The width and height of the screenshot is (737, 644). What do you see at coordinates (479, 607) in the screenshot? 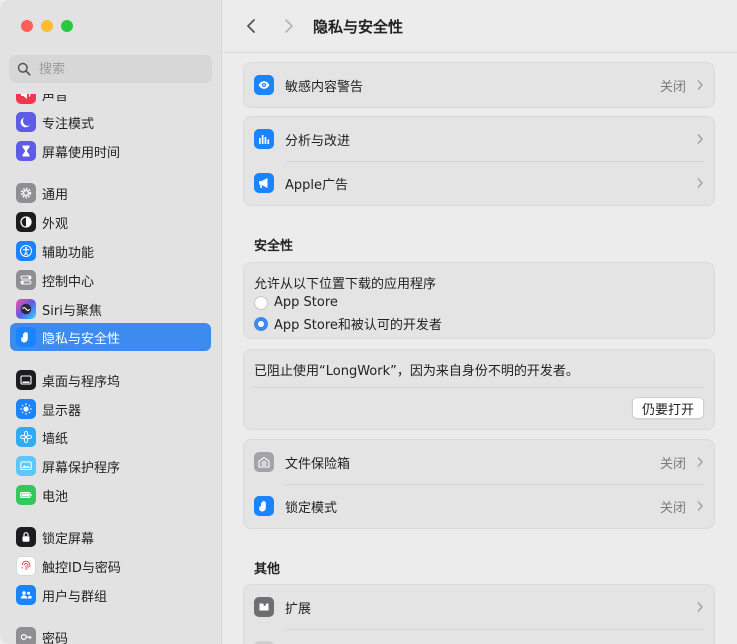
I see `extensions-row: 扩展` at bounding box center [479, 607].